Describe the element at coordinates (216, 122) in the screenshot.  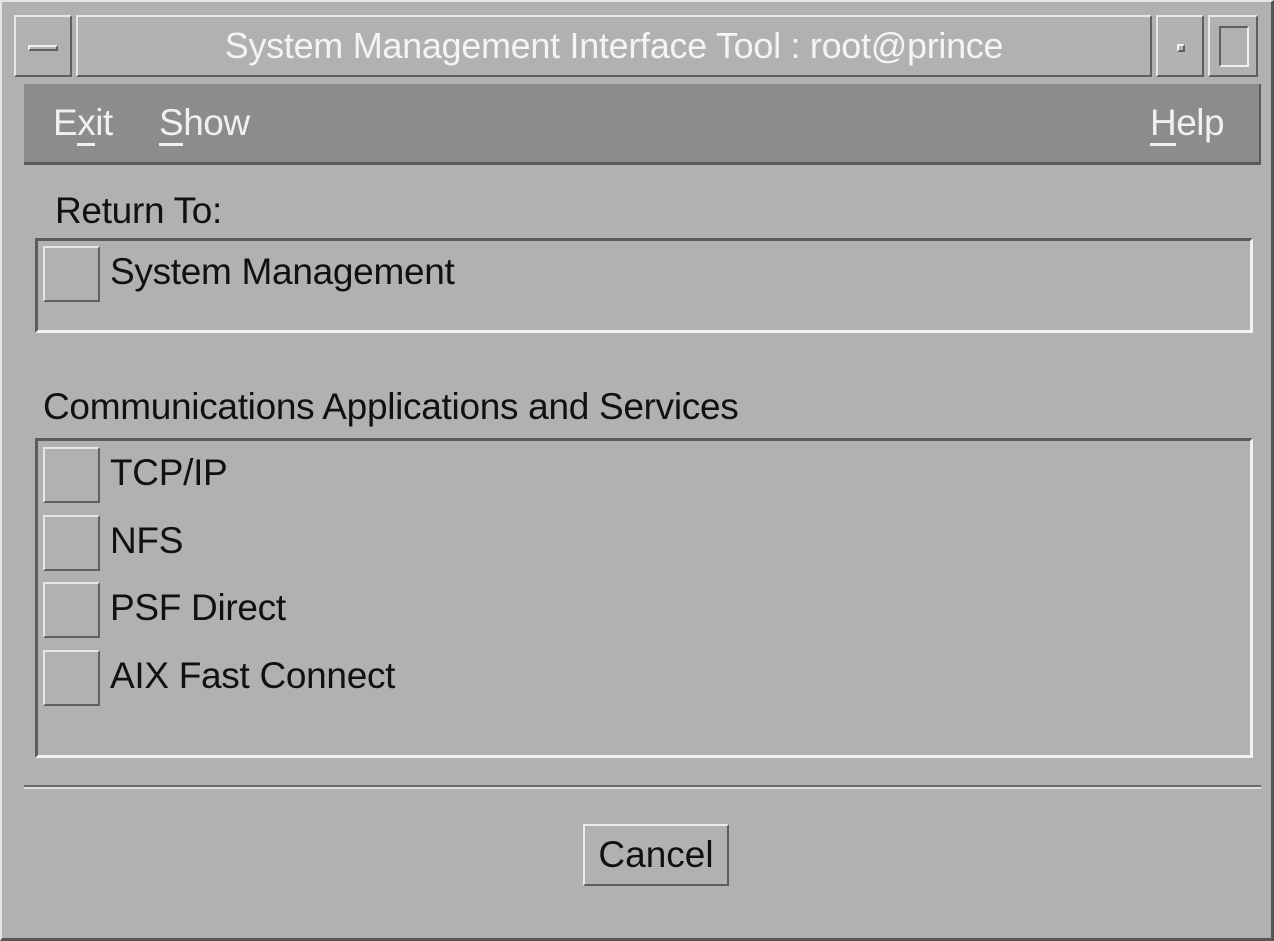
I see `menu-show-label-post: how` at that location.